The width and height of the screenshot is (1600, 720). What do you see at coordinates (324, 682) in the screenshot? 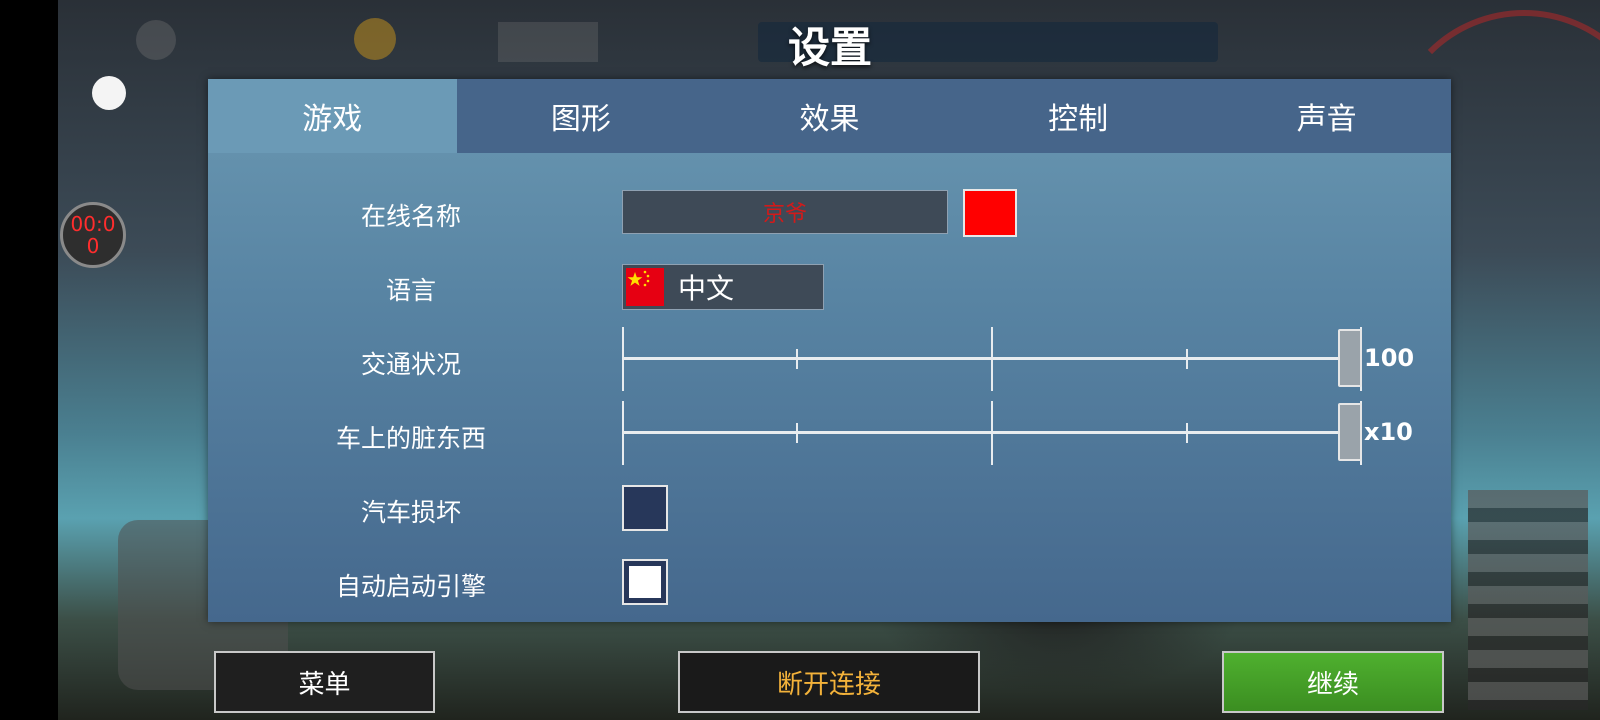
I see `menu-button: 菜单` at bounding box center [324, 682].